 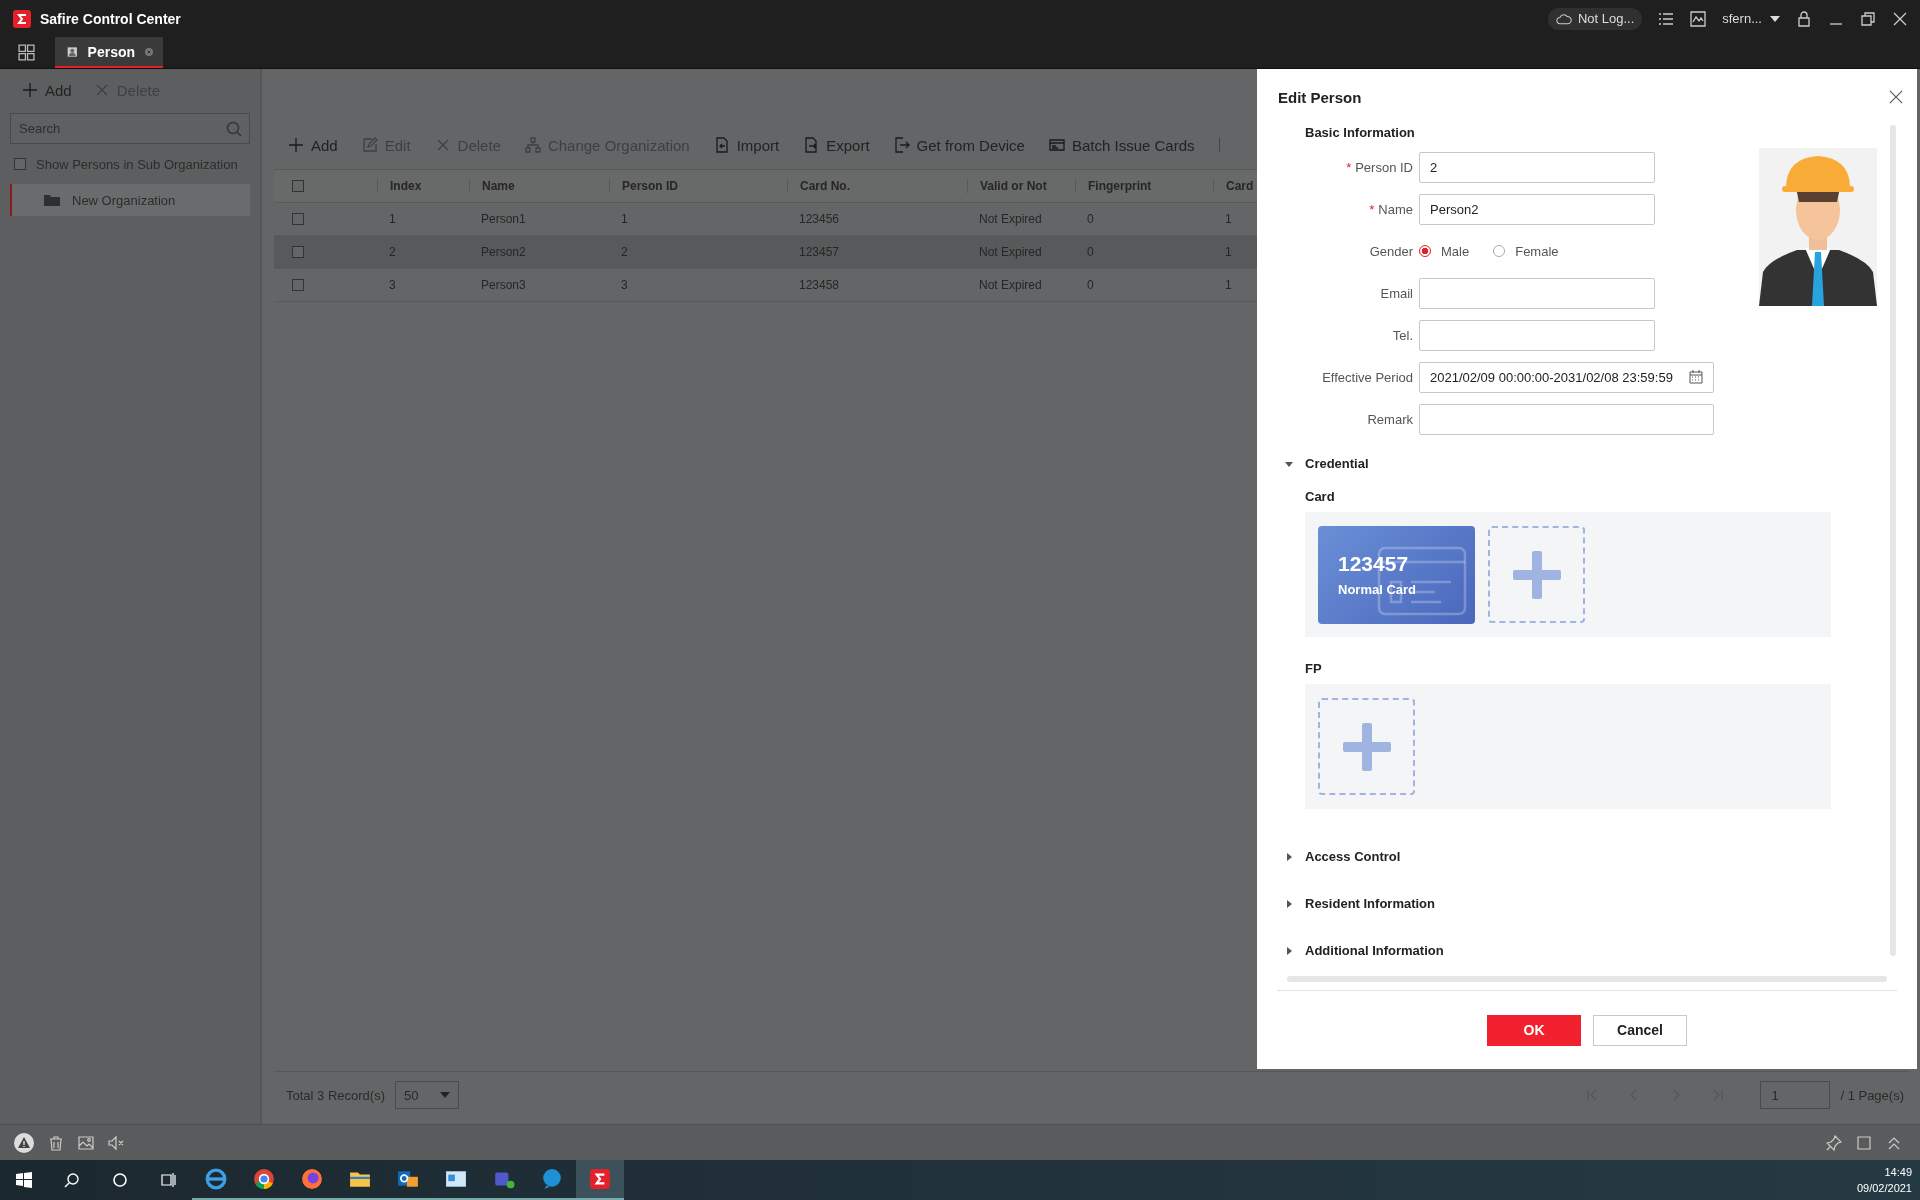 I want to click on restore-icon, so click(x=1868, y=18).